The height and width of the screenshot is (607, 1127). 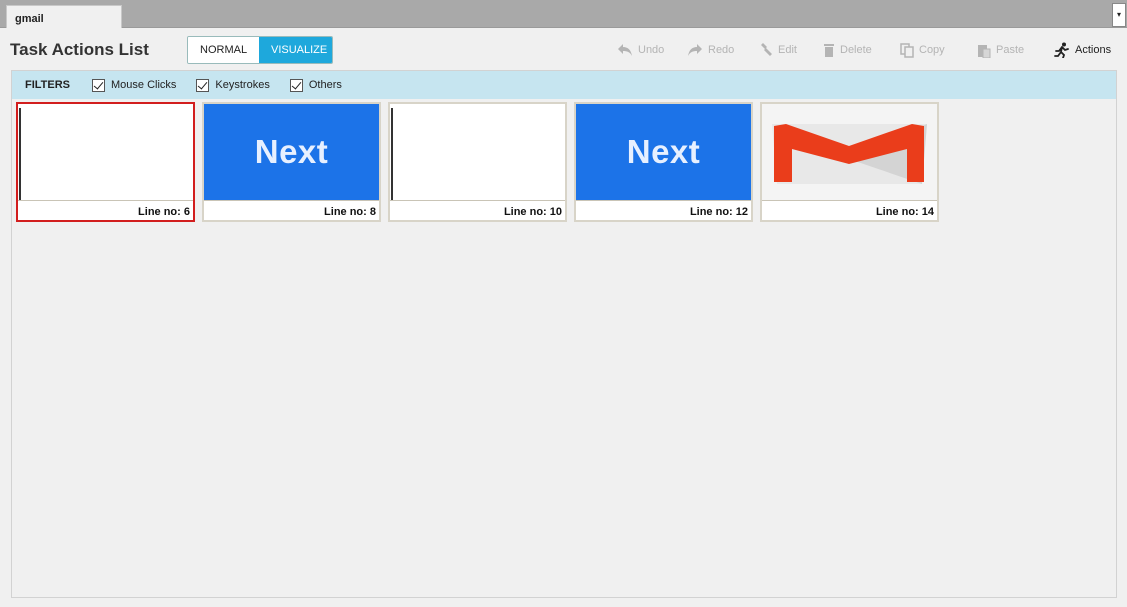 What do you see at coordinates (766, 49) in the screenshot?
I see `wrench-icon` at bounding box center [766, 49].